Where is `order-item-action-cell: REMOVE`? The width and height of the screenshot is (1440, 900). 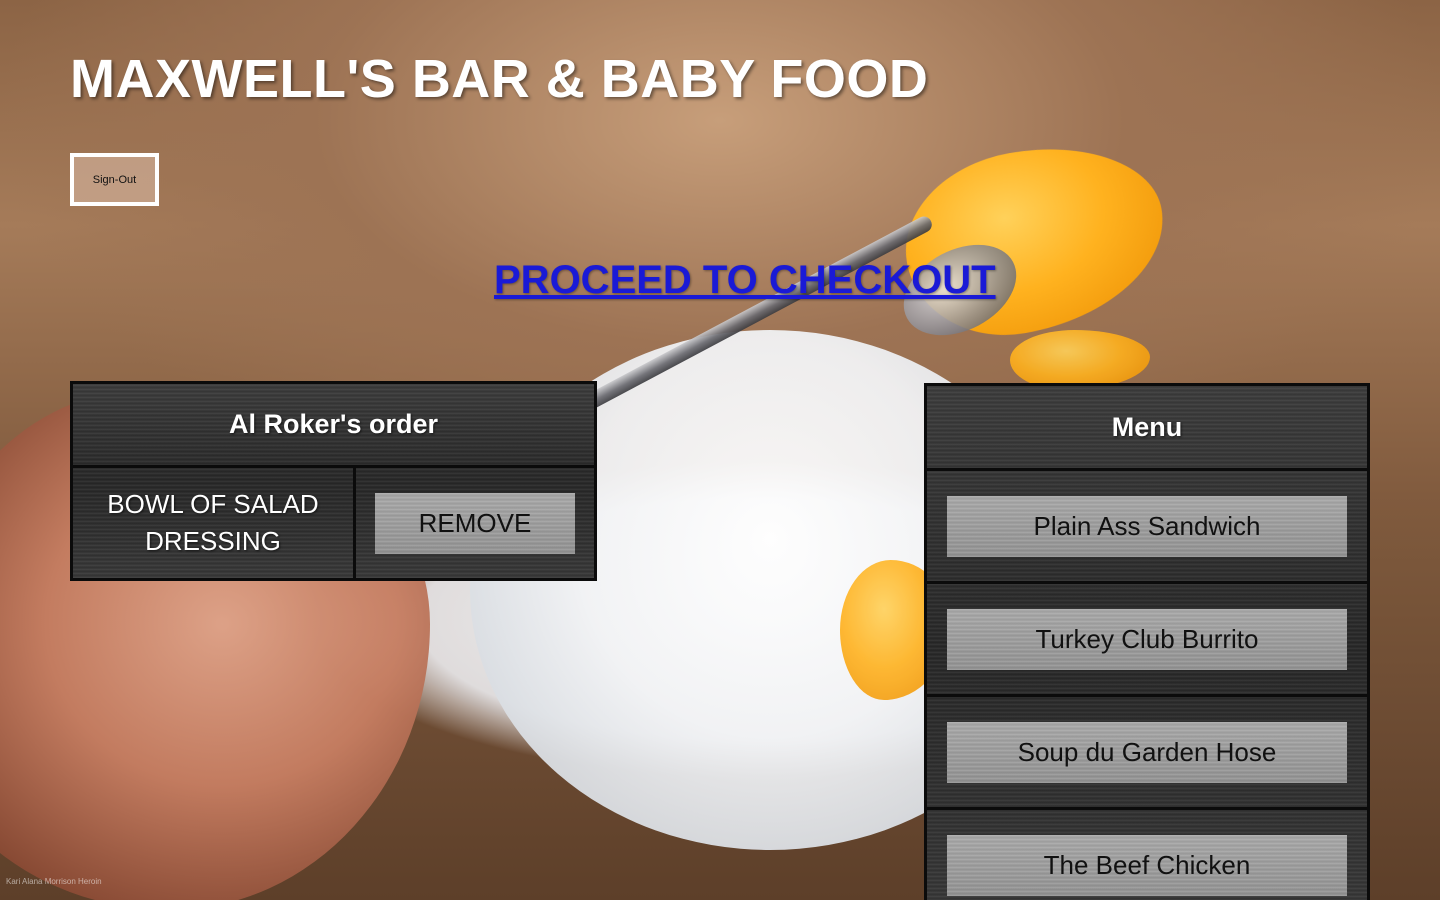 order-item-action-cell: REMOVE is located at coordinates (475, 523).